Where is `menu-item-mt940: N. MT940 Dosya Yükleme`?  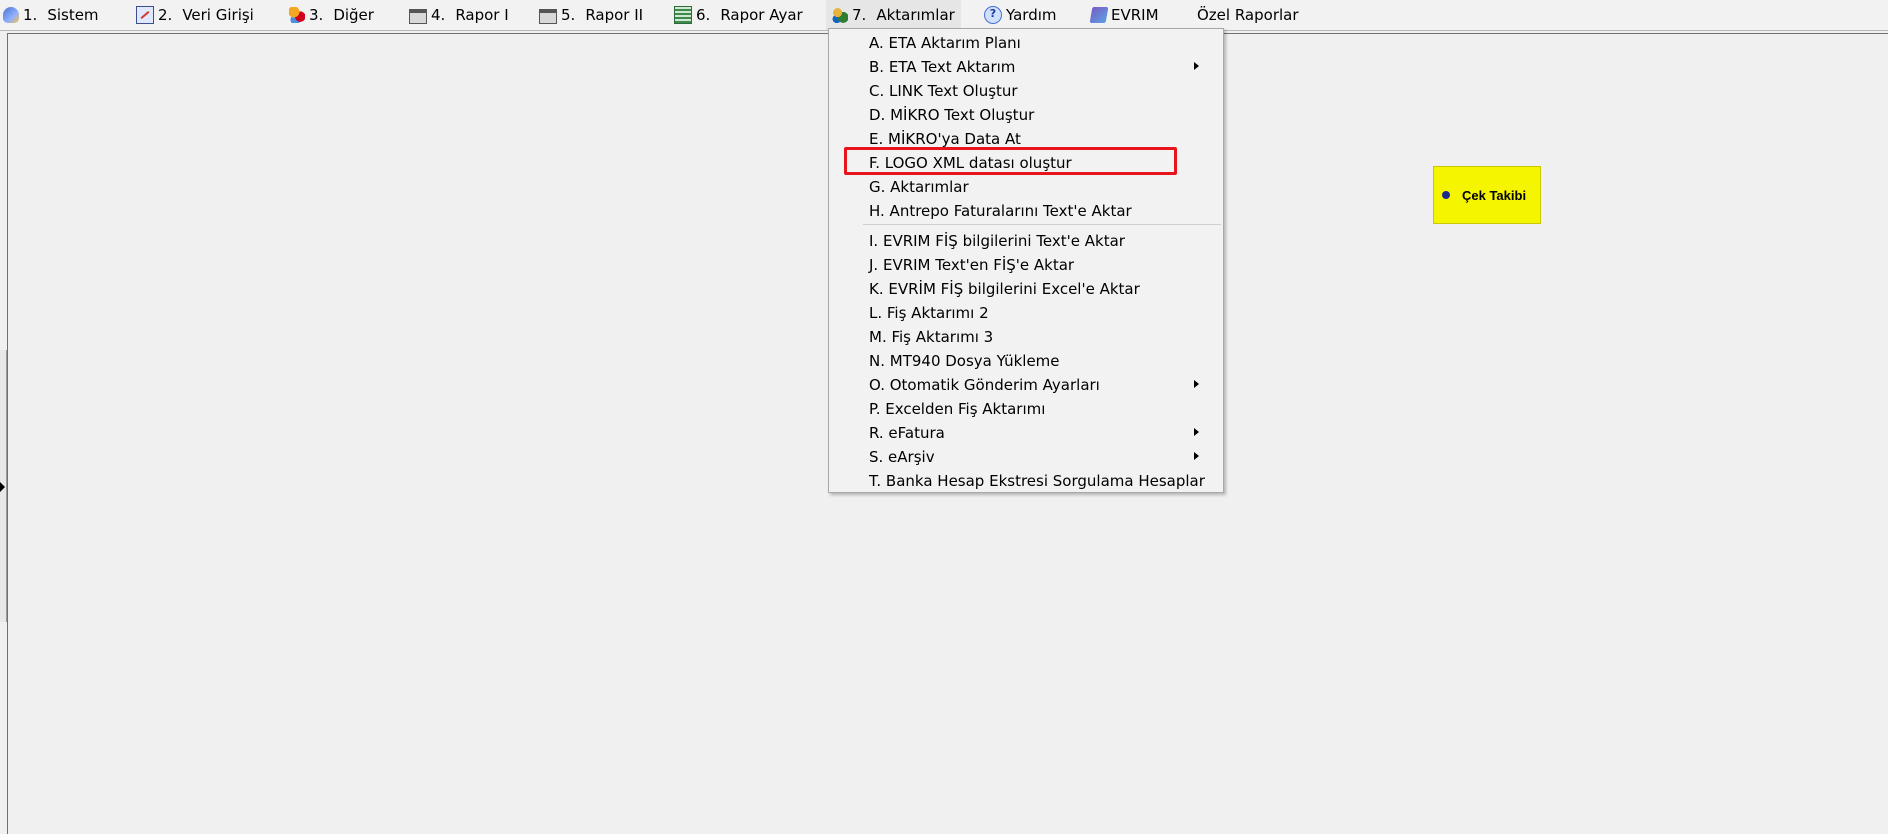
menu-item-mt940: N. MT940 Dosya Yükleme is located at coordinates (1039, 361).